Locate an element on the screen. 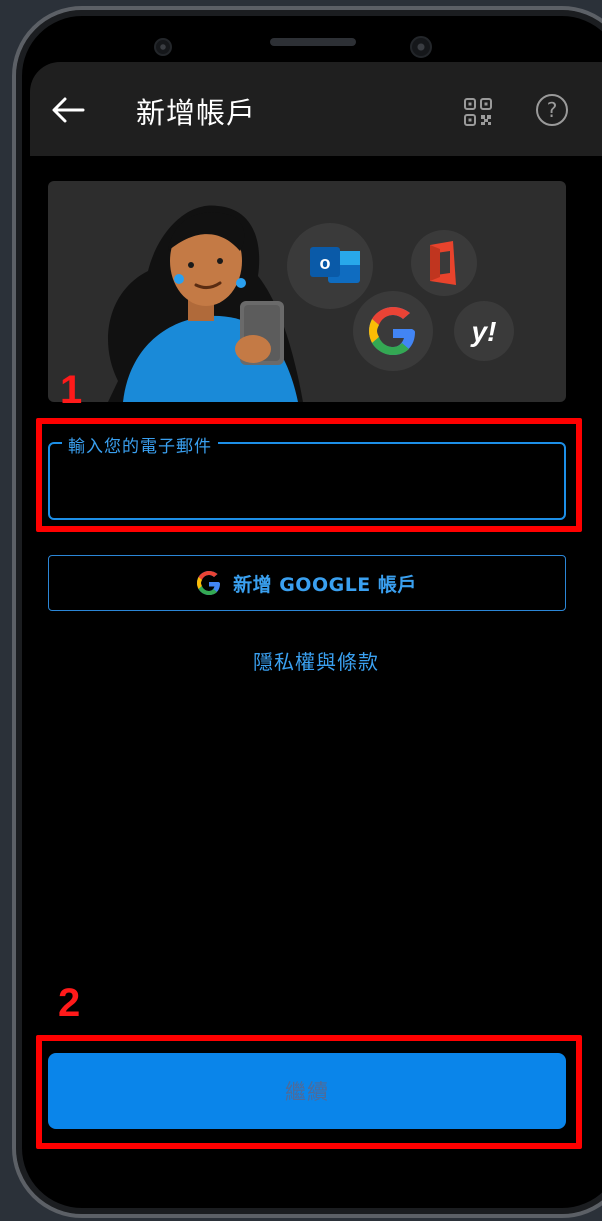 Image resolution: width=602 pixels, height=1221 pixels. continue-button: 繼續 is located at coordinates (307, 1091).